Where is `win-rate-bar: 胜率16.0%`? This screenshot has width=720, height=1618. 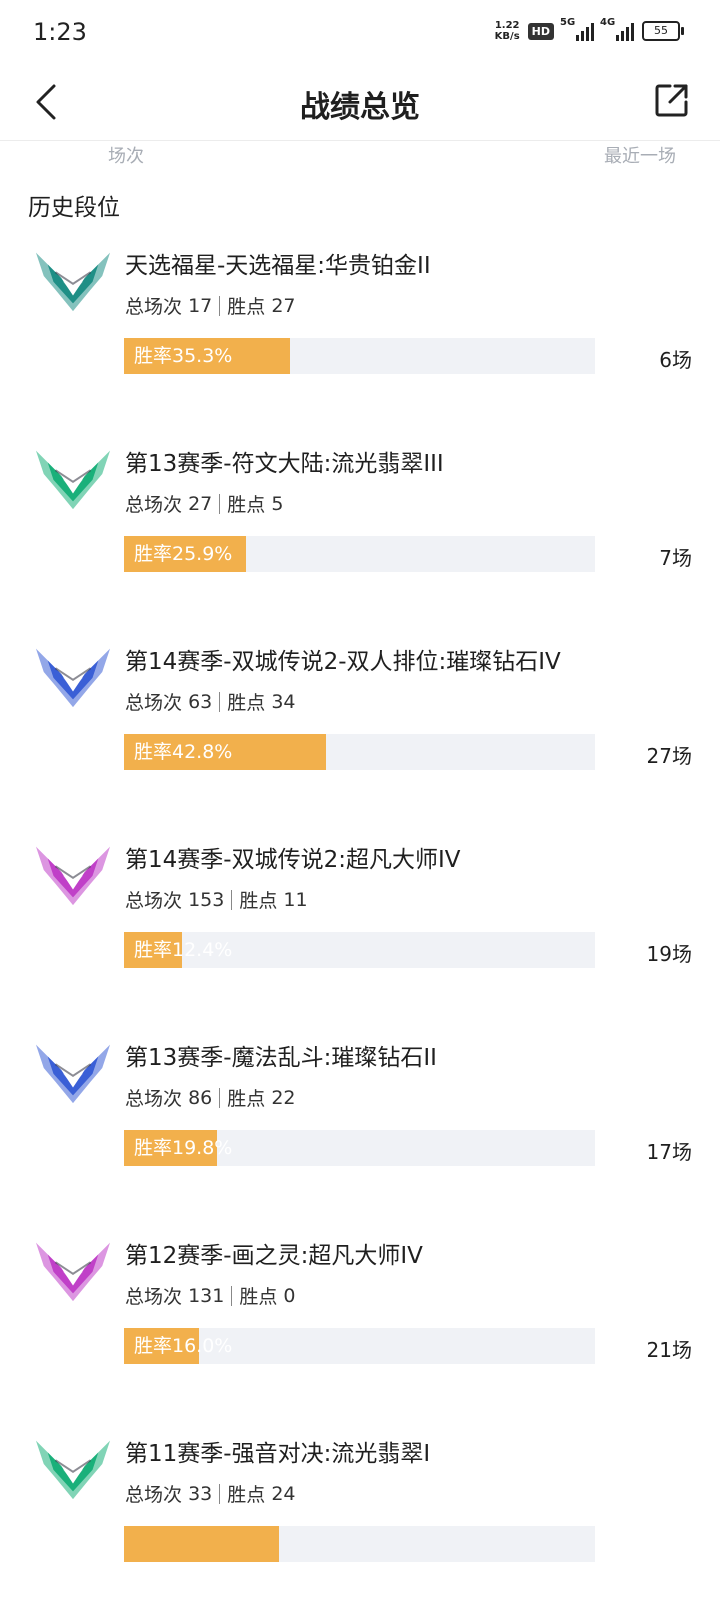 win-rate-bar: 胜率16.0% is located at coordinates (359, 1346).